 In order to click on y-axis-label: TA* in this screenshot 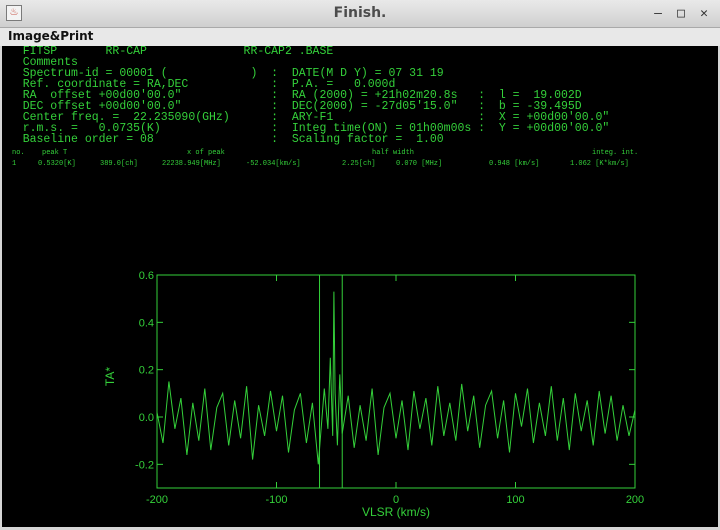, I will do `click(110, 376)`.